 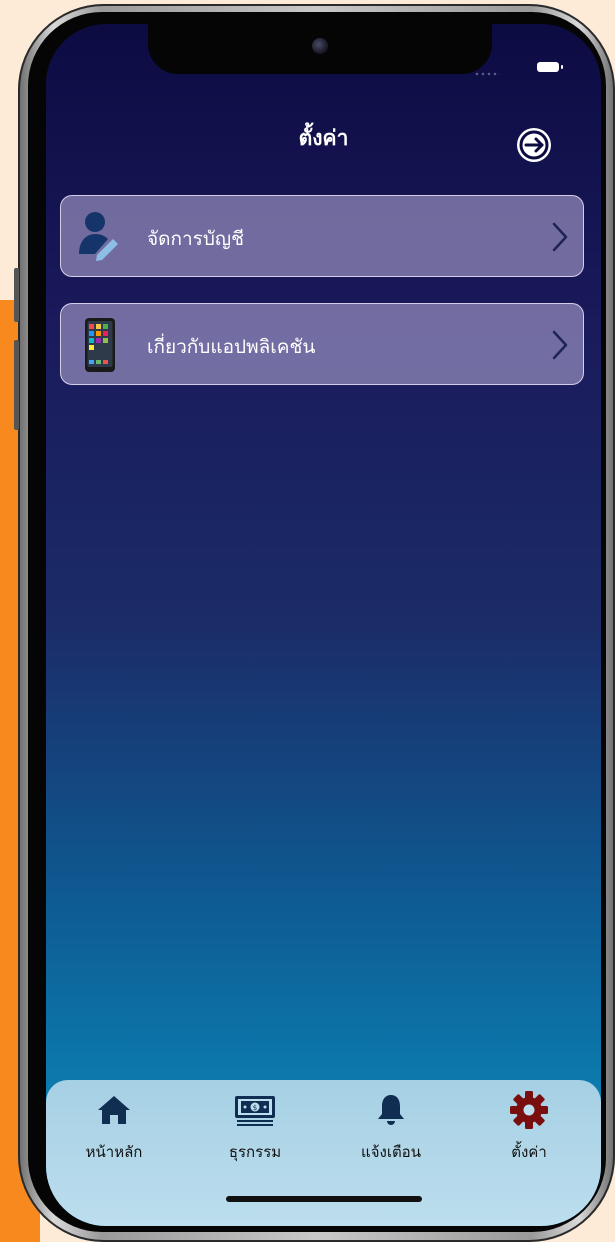 I want to click on camera-icon, so click(x=320, y=46).